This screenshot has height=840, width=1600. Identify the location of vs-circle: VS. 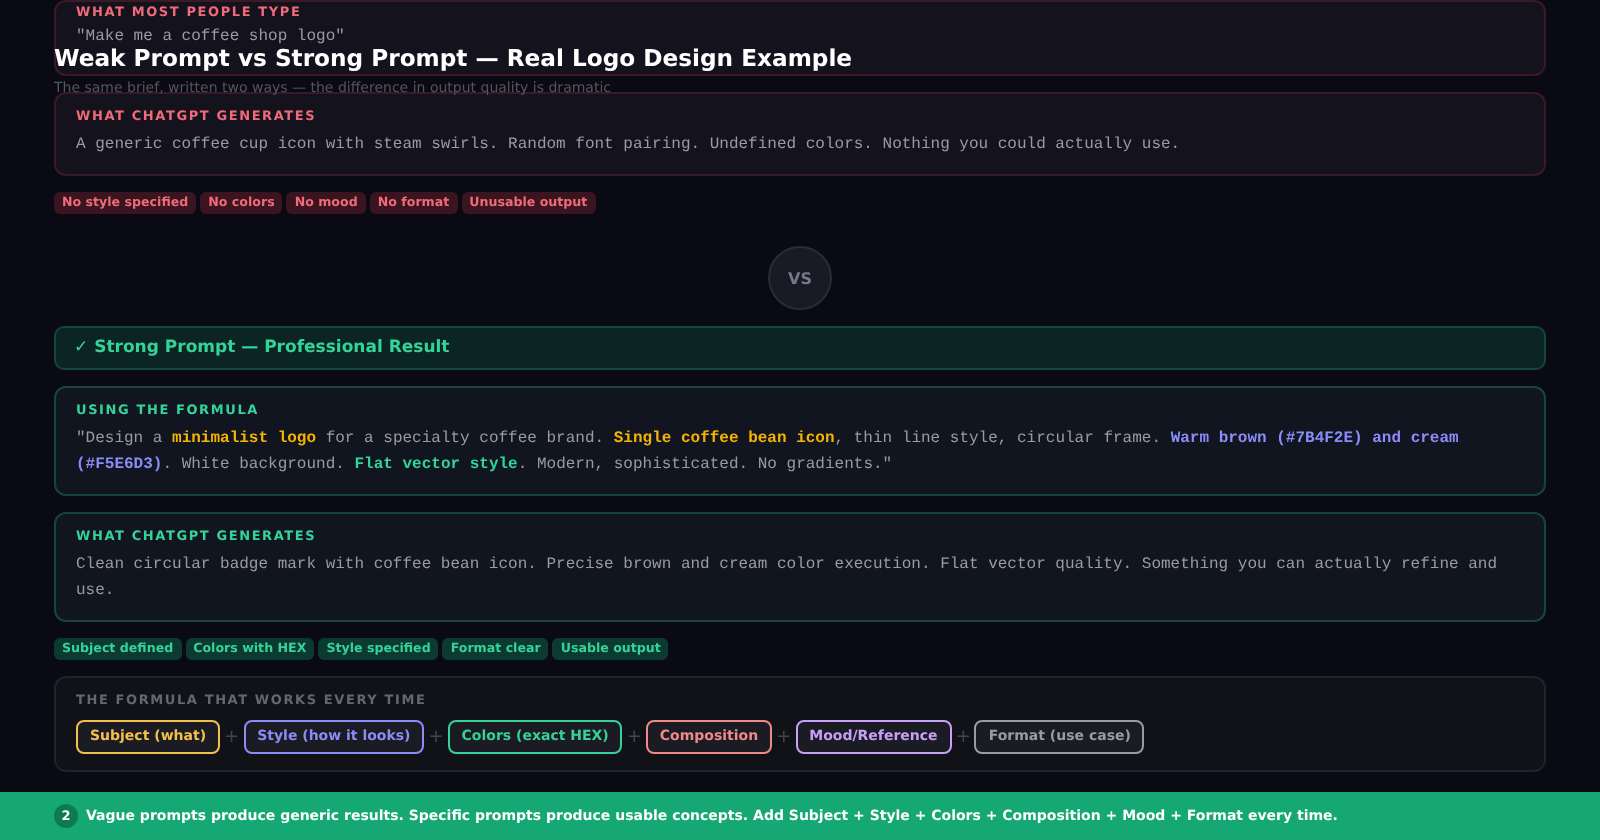
(800, 278).